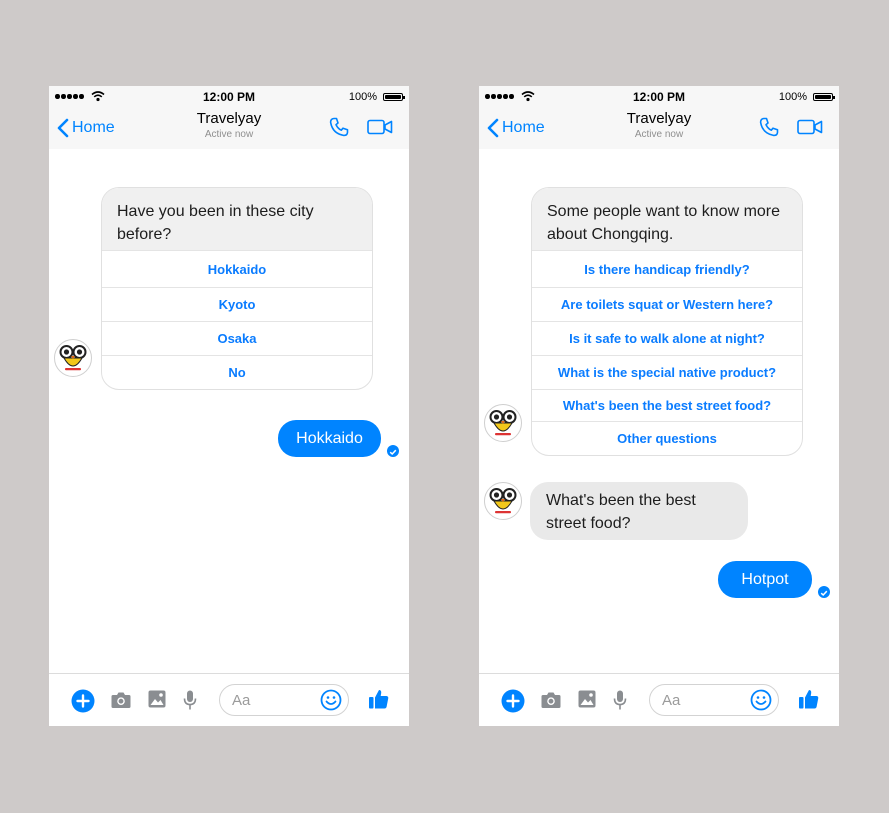  I want to click on bot-question: Have you been in these city before?, so click(237, 219).